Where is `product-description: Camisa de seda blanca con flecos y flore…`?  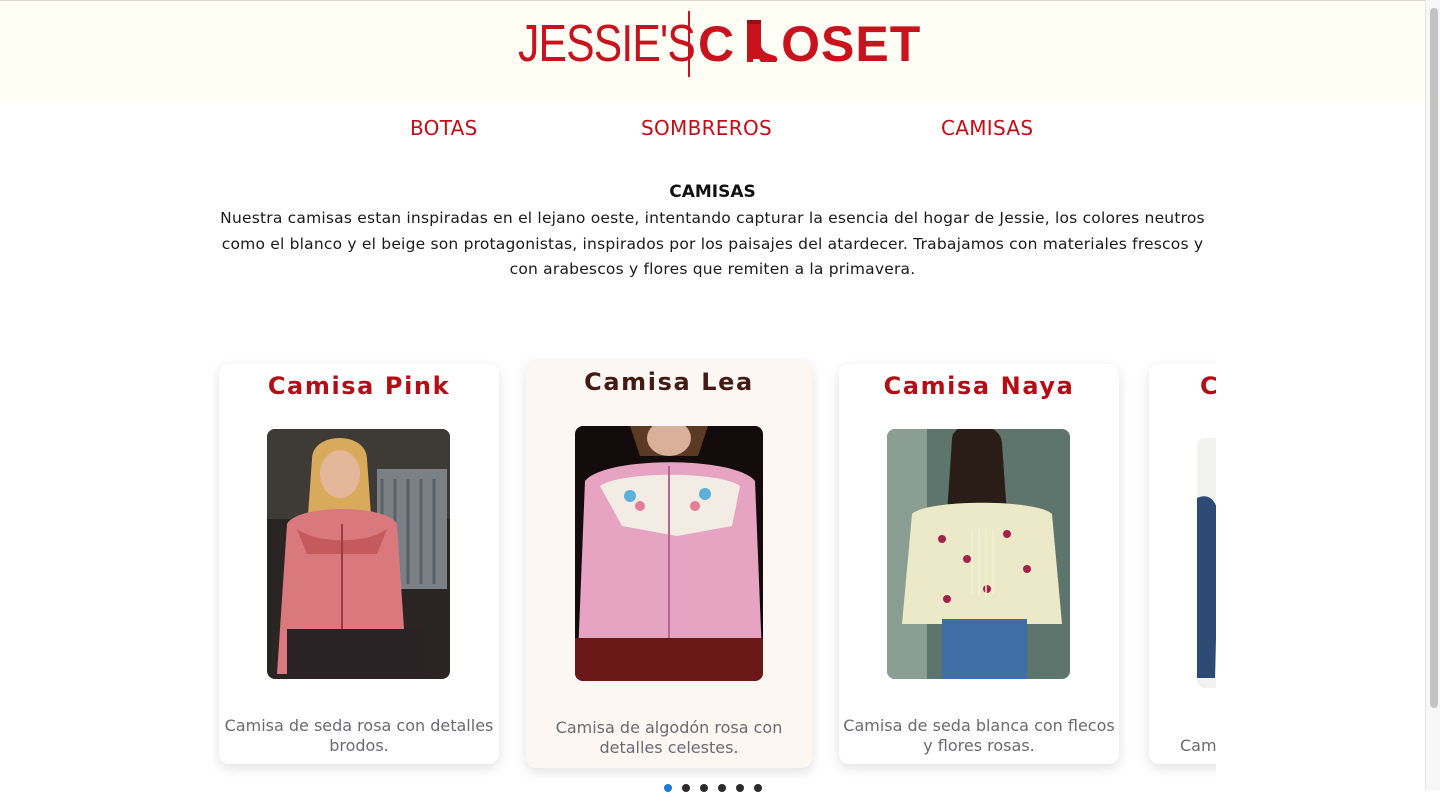 product-description: Camisa de seda blanca con flecos y flore… is located at coordinates (979, 735).